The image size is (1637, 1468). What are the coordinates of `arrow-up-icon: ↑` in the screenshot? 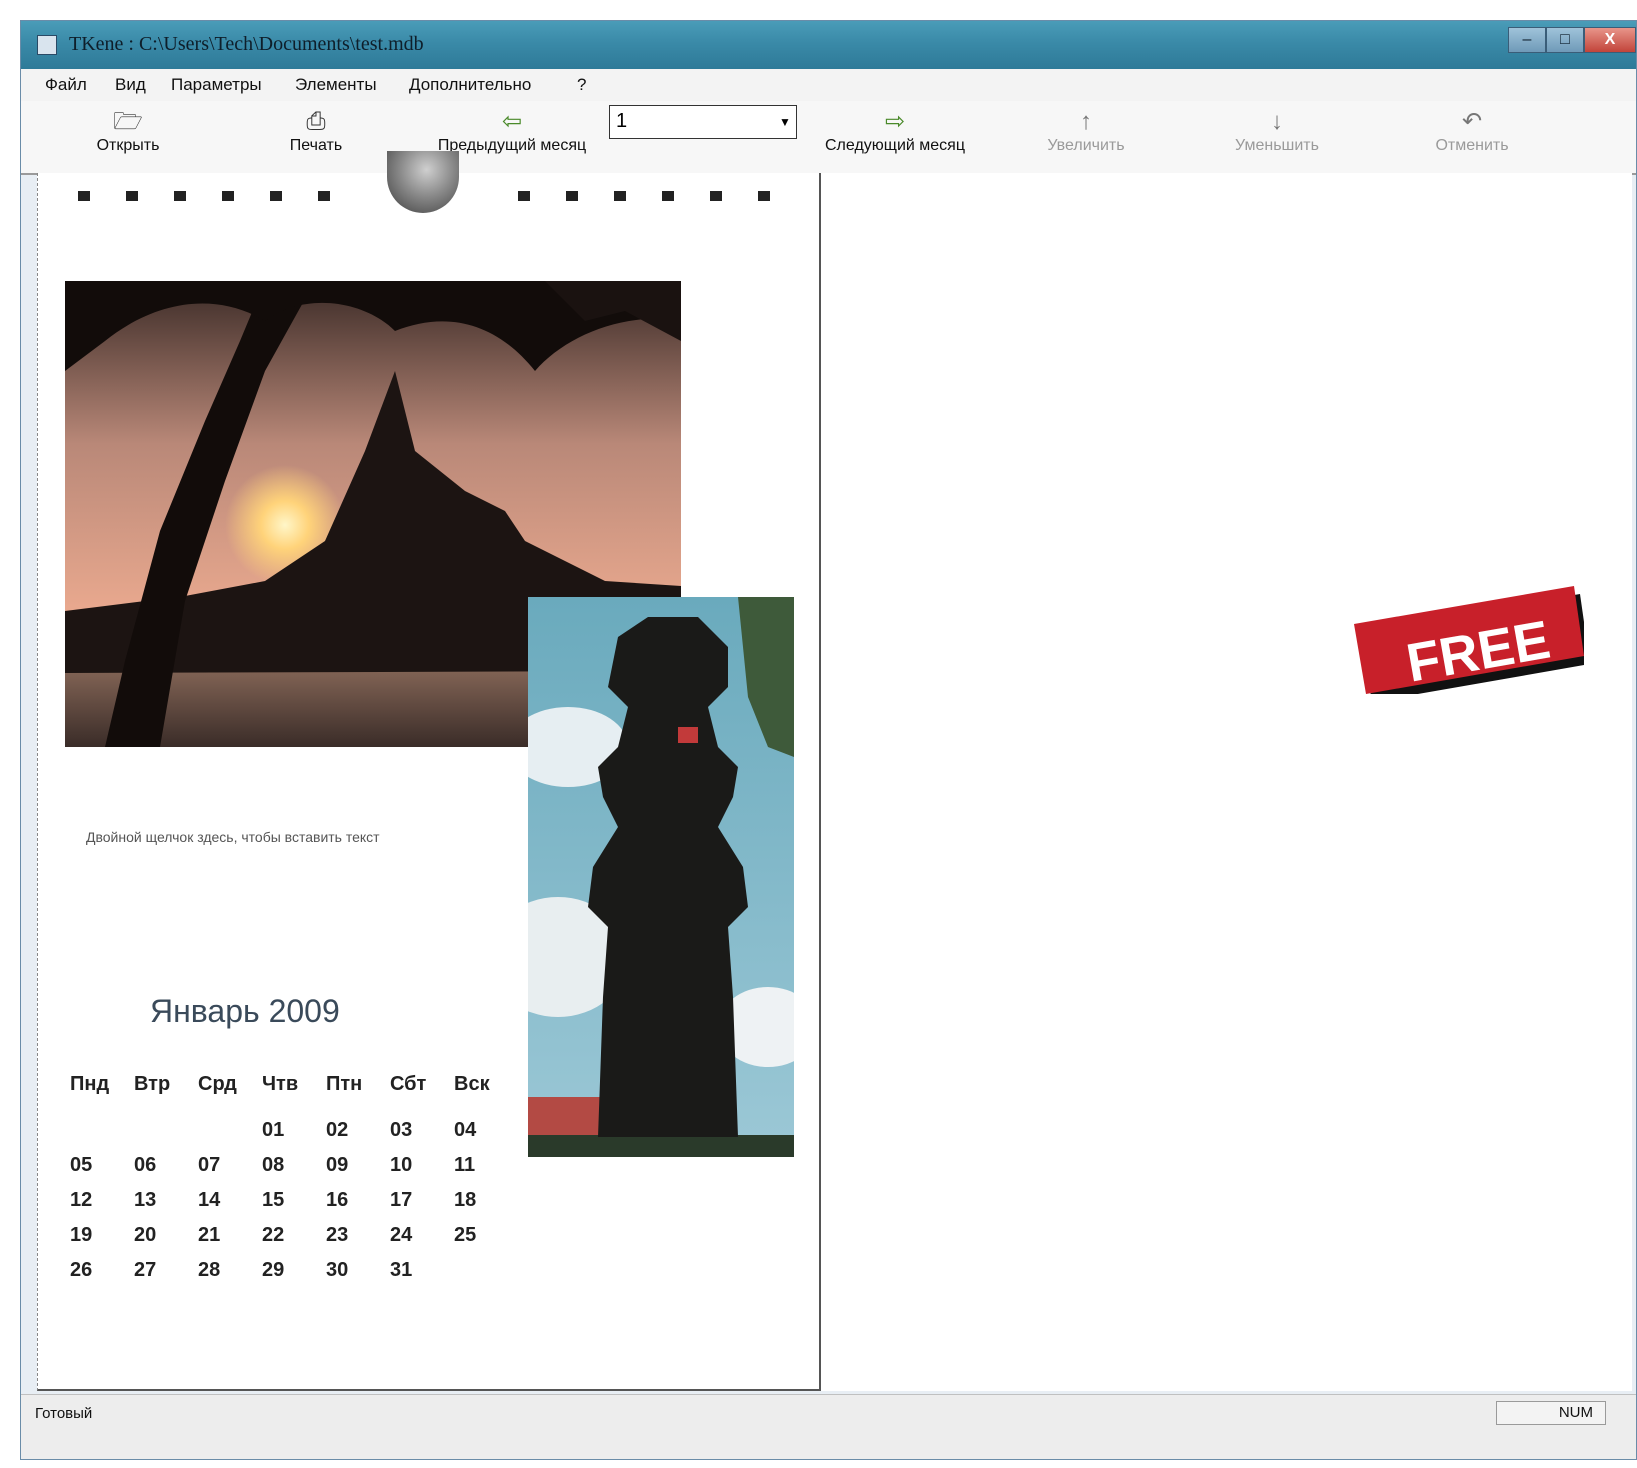 It's located at (1086, 121).